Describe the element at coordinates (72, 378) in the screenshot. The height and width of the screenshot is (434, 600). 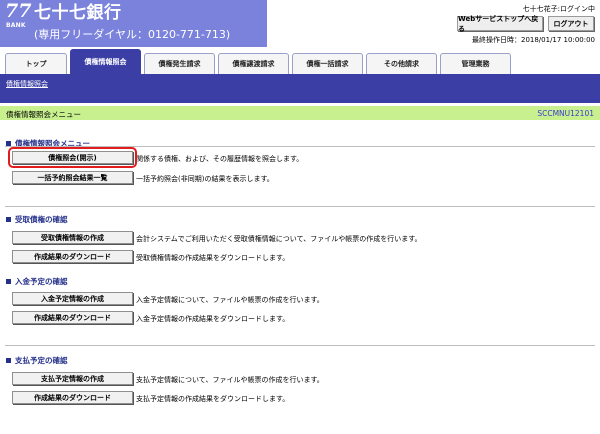
I see `create-payment-schedule-button: 支払予定情報の作成` at that location.